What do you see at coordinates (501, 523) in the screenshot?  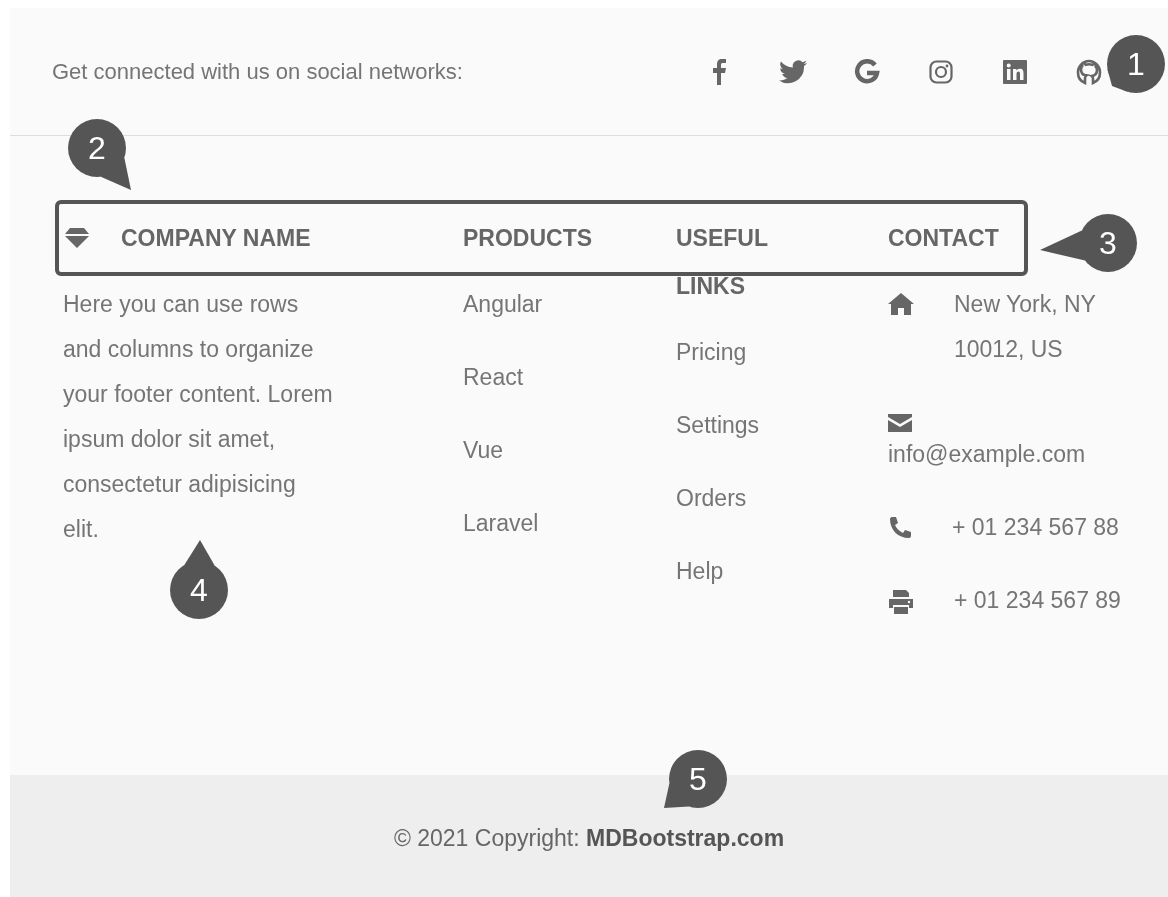 I see `footer-link: Laravel` at bounding box center [501, 523].